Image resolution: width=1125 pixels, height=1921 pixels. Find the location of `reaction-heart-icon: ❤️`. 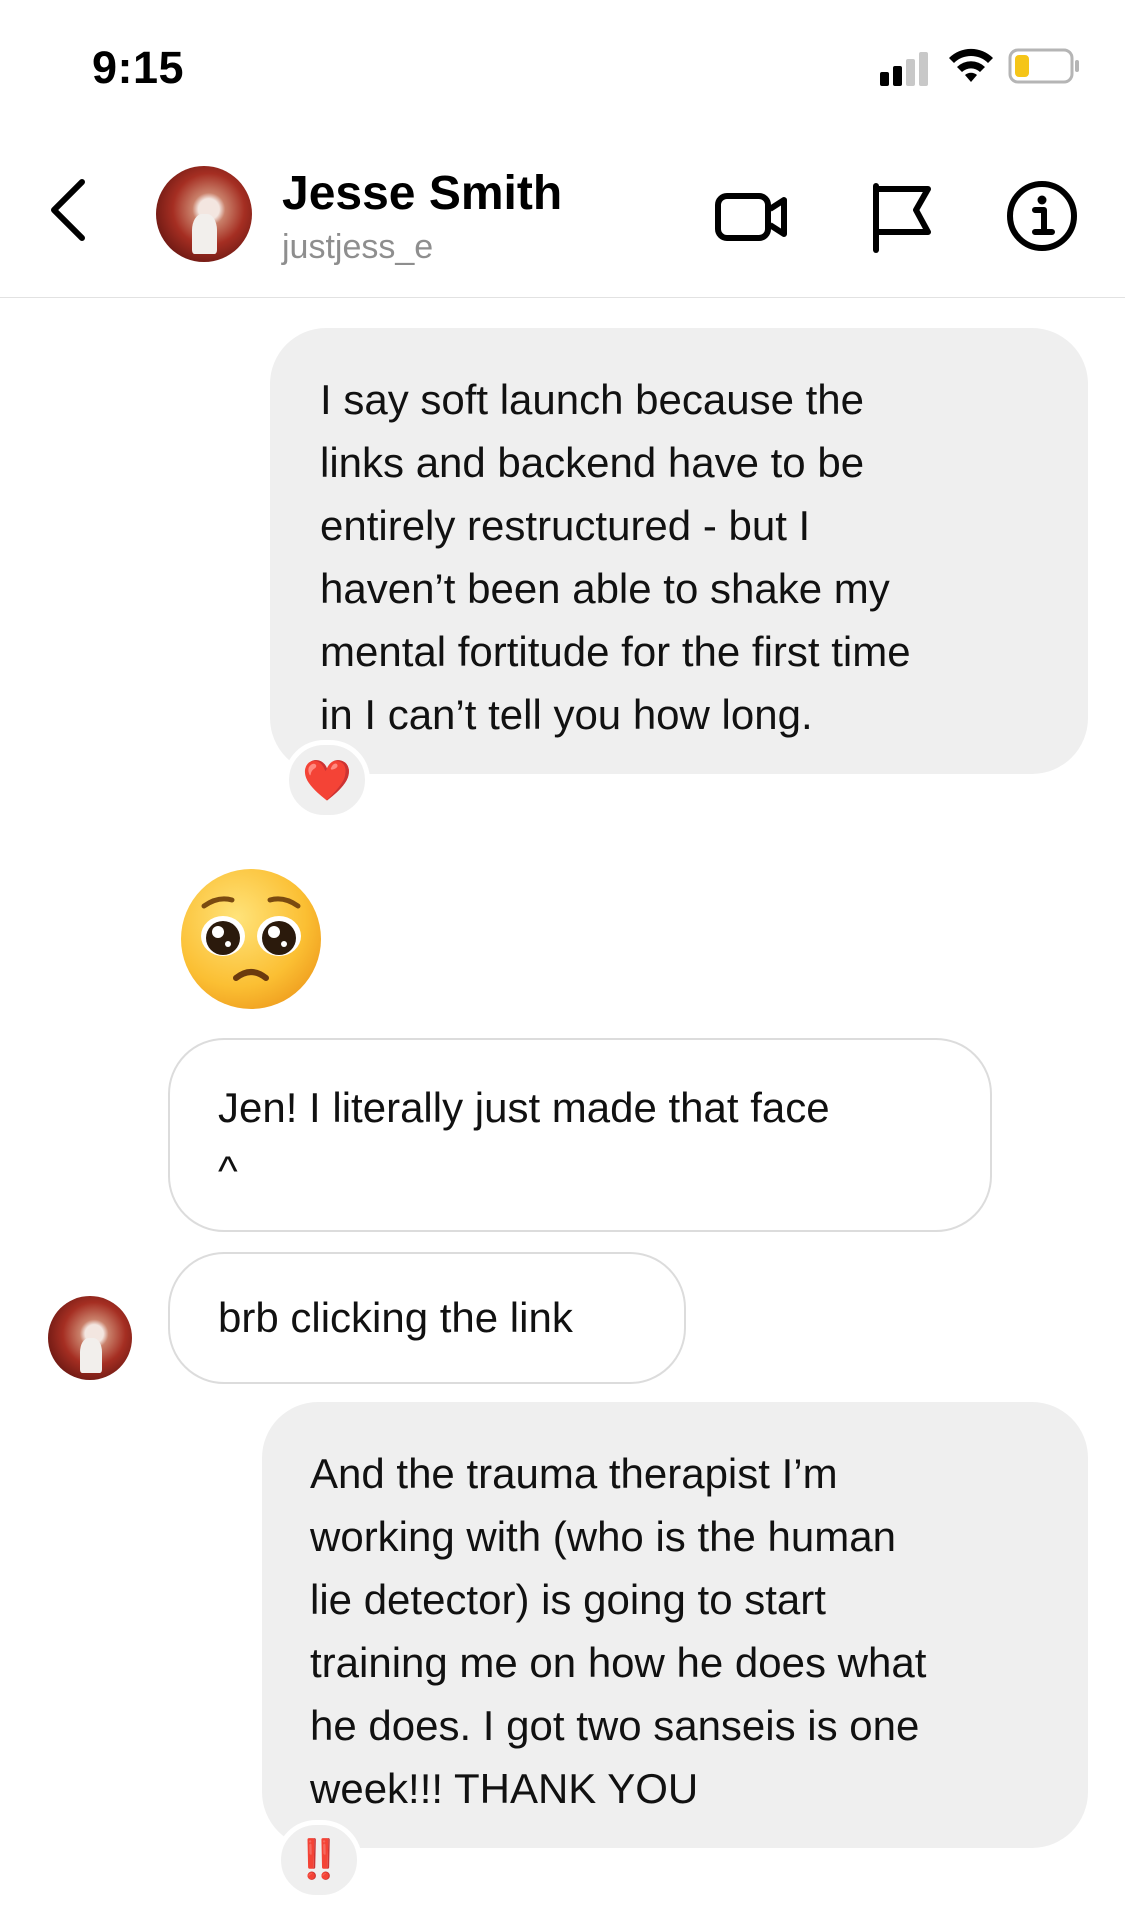

reaction-heart-icon: ❤️ is located at coordinates (327, 780).